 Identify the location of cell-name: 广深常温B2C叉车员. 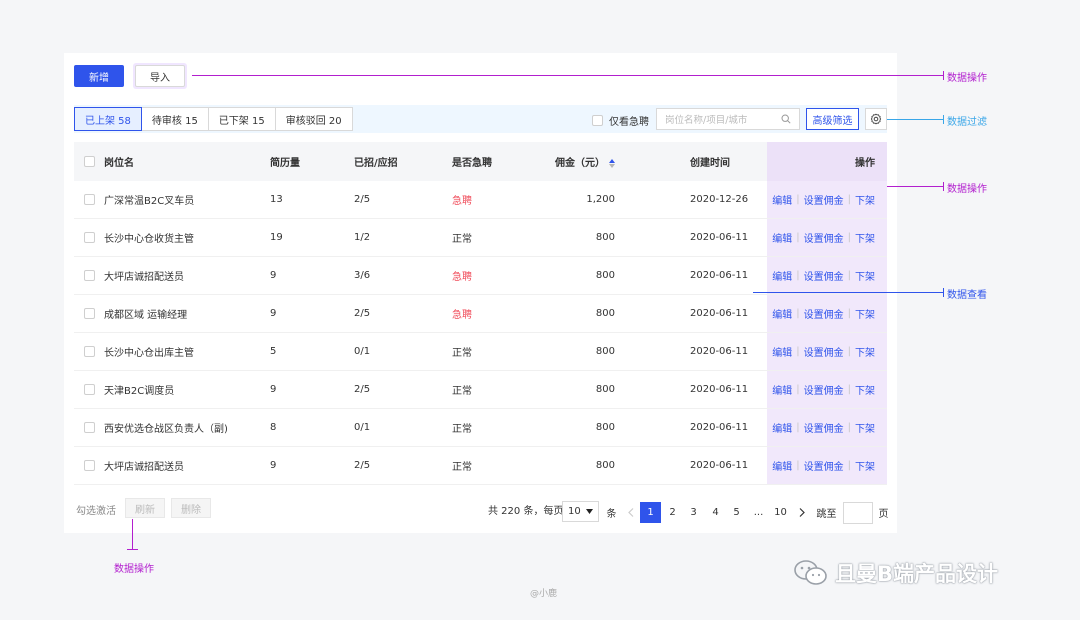
(149, 201).